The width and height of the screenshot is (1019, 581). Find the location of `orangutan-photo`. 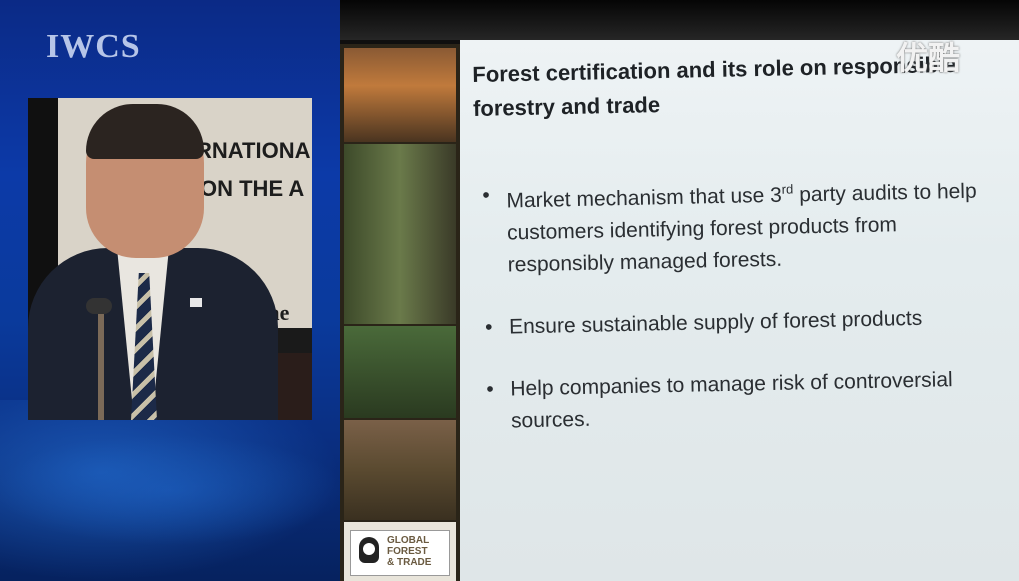

orangutan-photo is located at coordinates (400, 372).